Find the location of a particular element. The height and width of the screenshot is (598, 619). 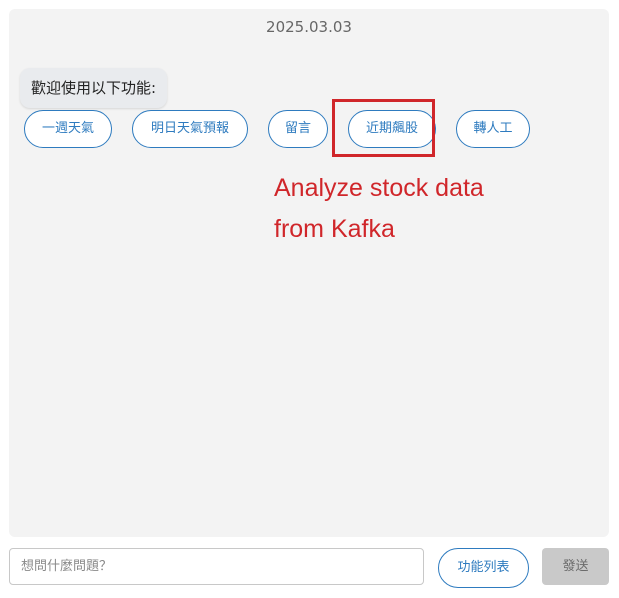

welcome-message-bubble: 歡迎使用以下功能: is located at coordinates (94, 88).